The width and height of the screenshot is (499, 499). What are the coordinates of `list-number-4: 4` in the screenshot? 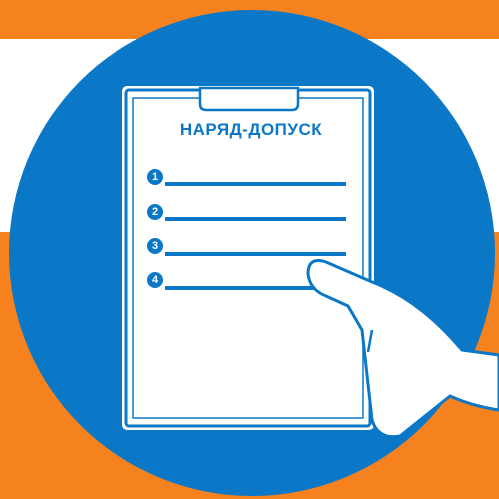 It's located at (155, 280).